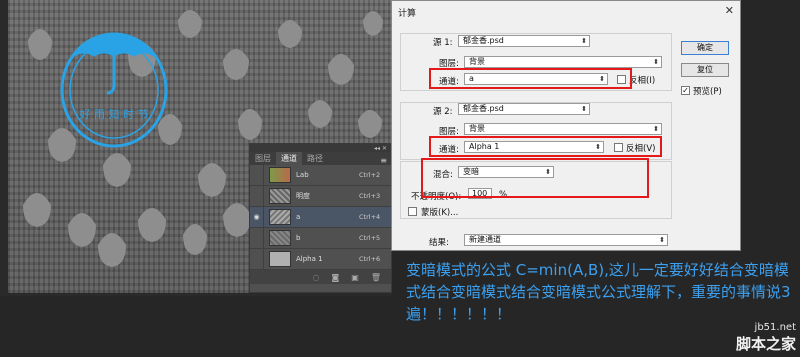  I want to click on source1-label: 源 1:, so click(443, 43).